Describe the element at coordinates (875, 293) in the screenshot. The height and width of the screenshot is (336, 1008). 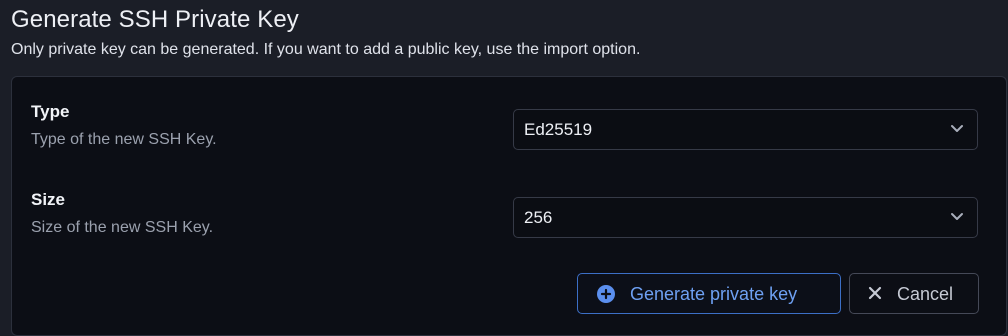
I see `close-icon` at that location.